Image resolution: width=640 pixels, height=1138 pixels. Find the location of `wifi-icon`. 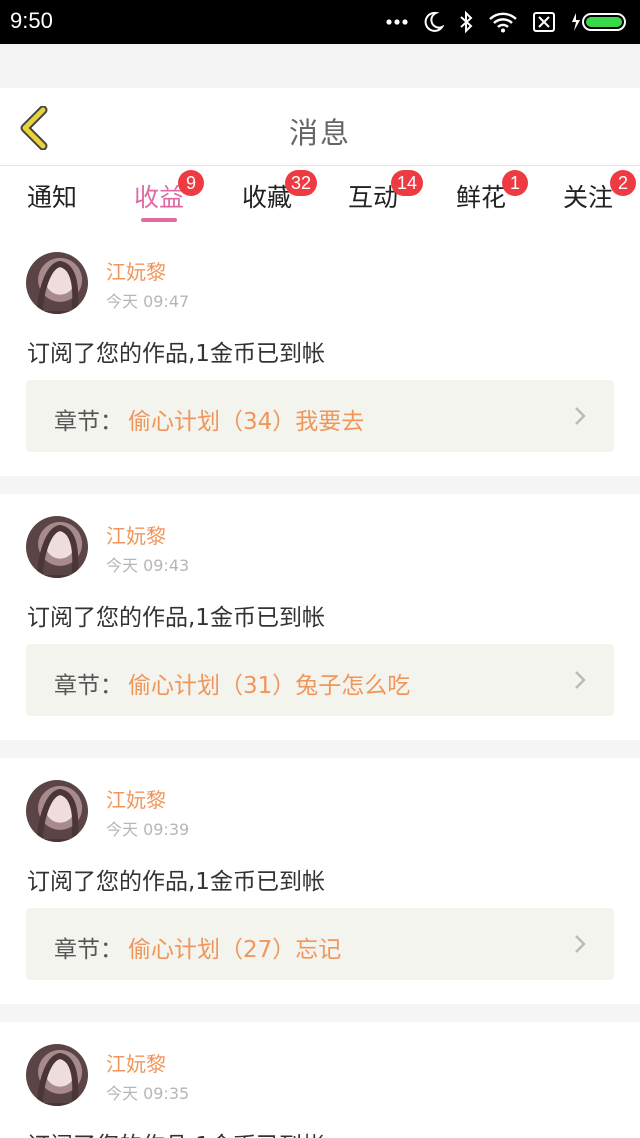

wifi-icon is located at coordinates (503, 22).